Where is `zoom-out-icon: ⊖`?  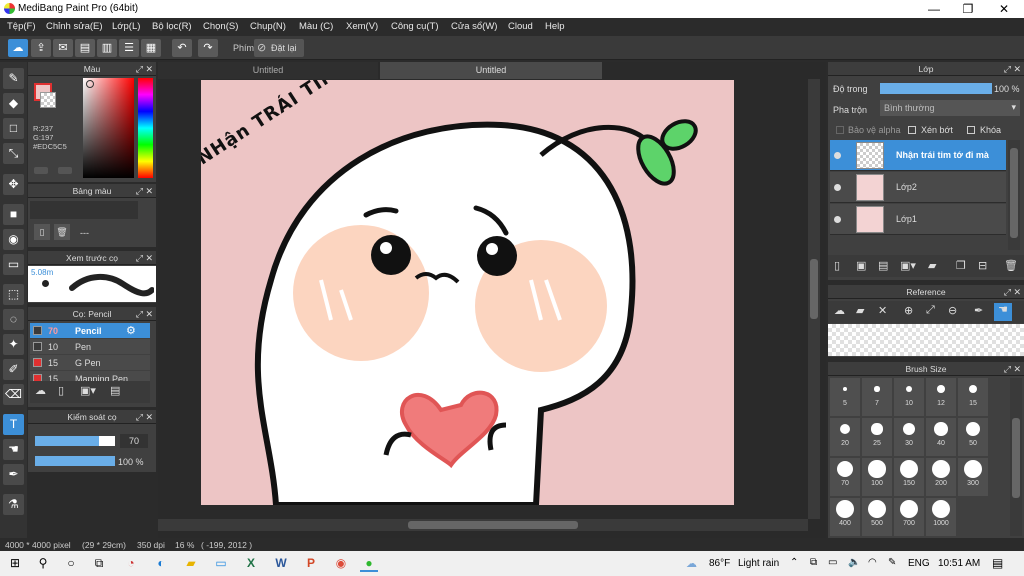
zoom-out-icon: ⊖ is located at coordinates (952, 310).